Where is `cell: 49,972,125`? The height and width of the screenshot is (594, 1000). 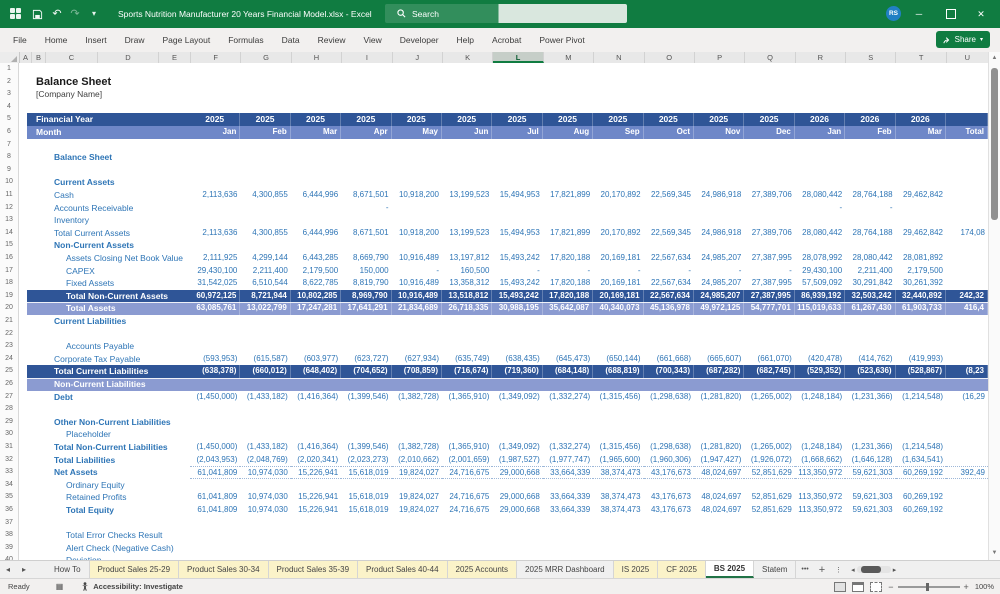
cell: 49,972,125 is located at coordinates (719, 308).